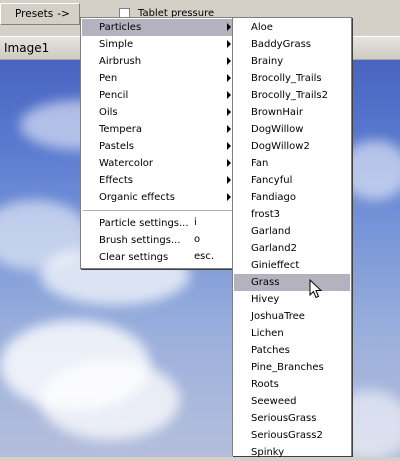  I want to click on particle-item-seeweed: Seeweed, so click(292, 401).